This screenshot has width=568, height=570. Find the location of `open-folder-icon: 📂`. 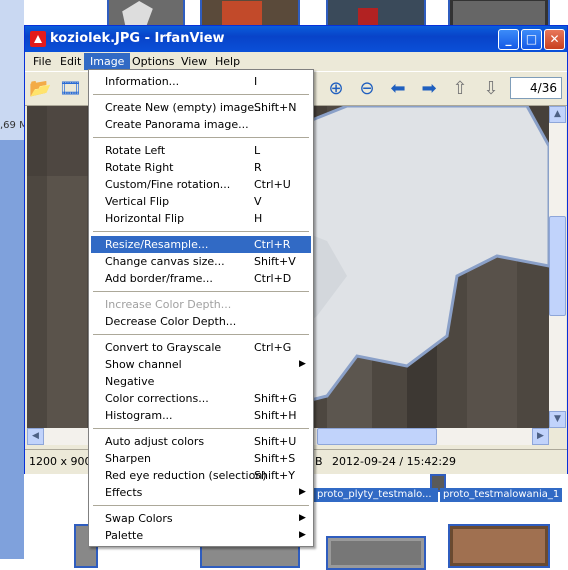

open-folder-icon: 📂 is located at coordinates (40, 89).